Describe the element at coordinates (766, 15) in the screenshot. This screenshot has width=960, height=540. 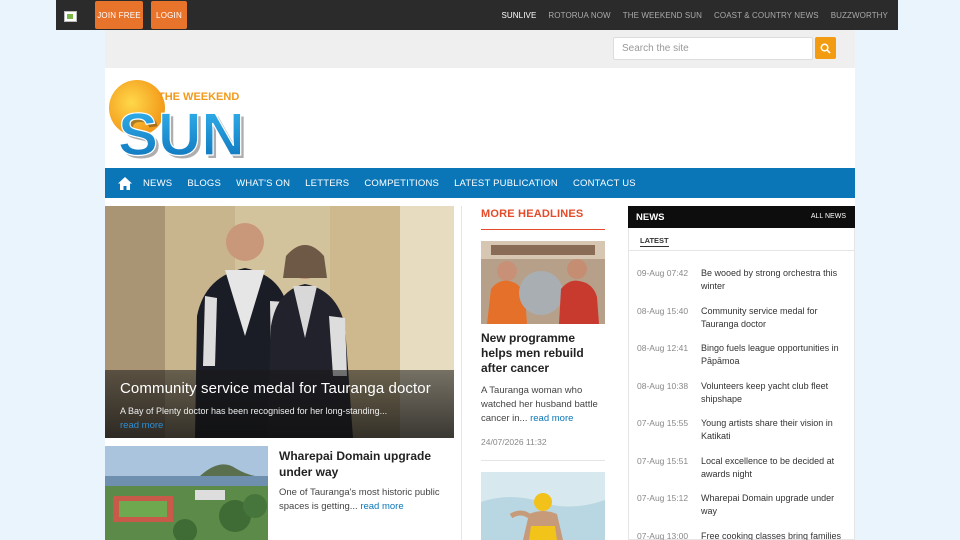
I see `network-link-coast-country: COAST & COUNTRY NEWS` at that location.